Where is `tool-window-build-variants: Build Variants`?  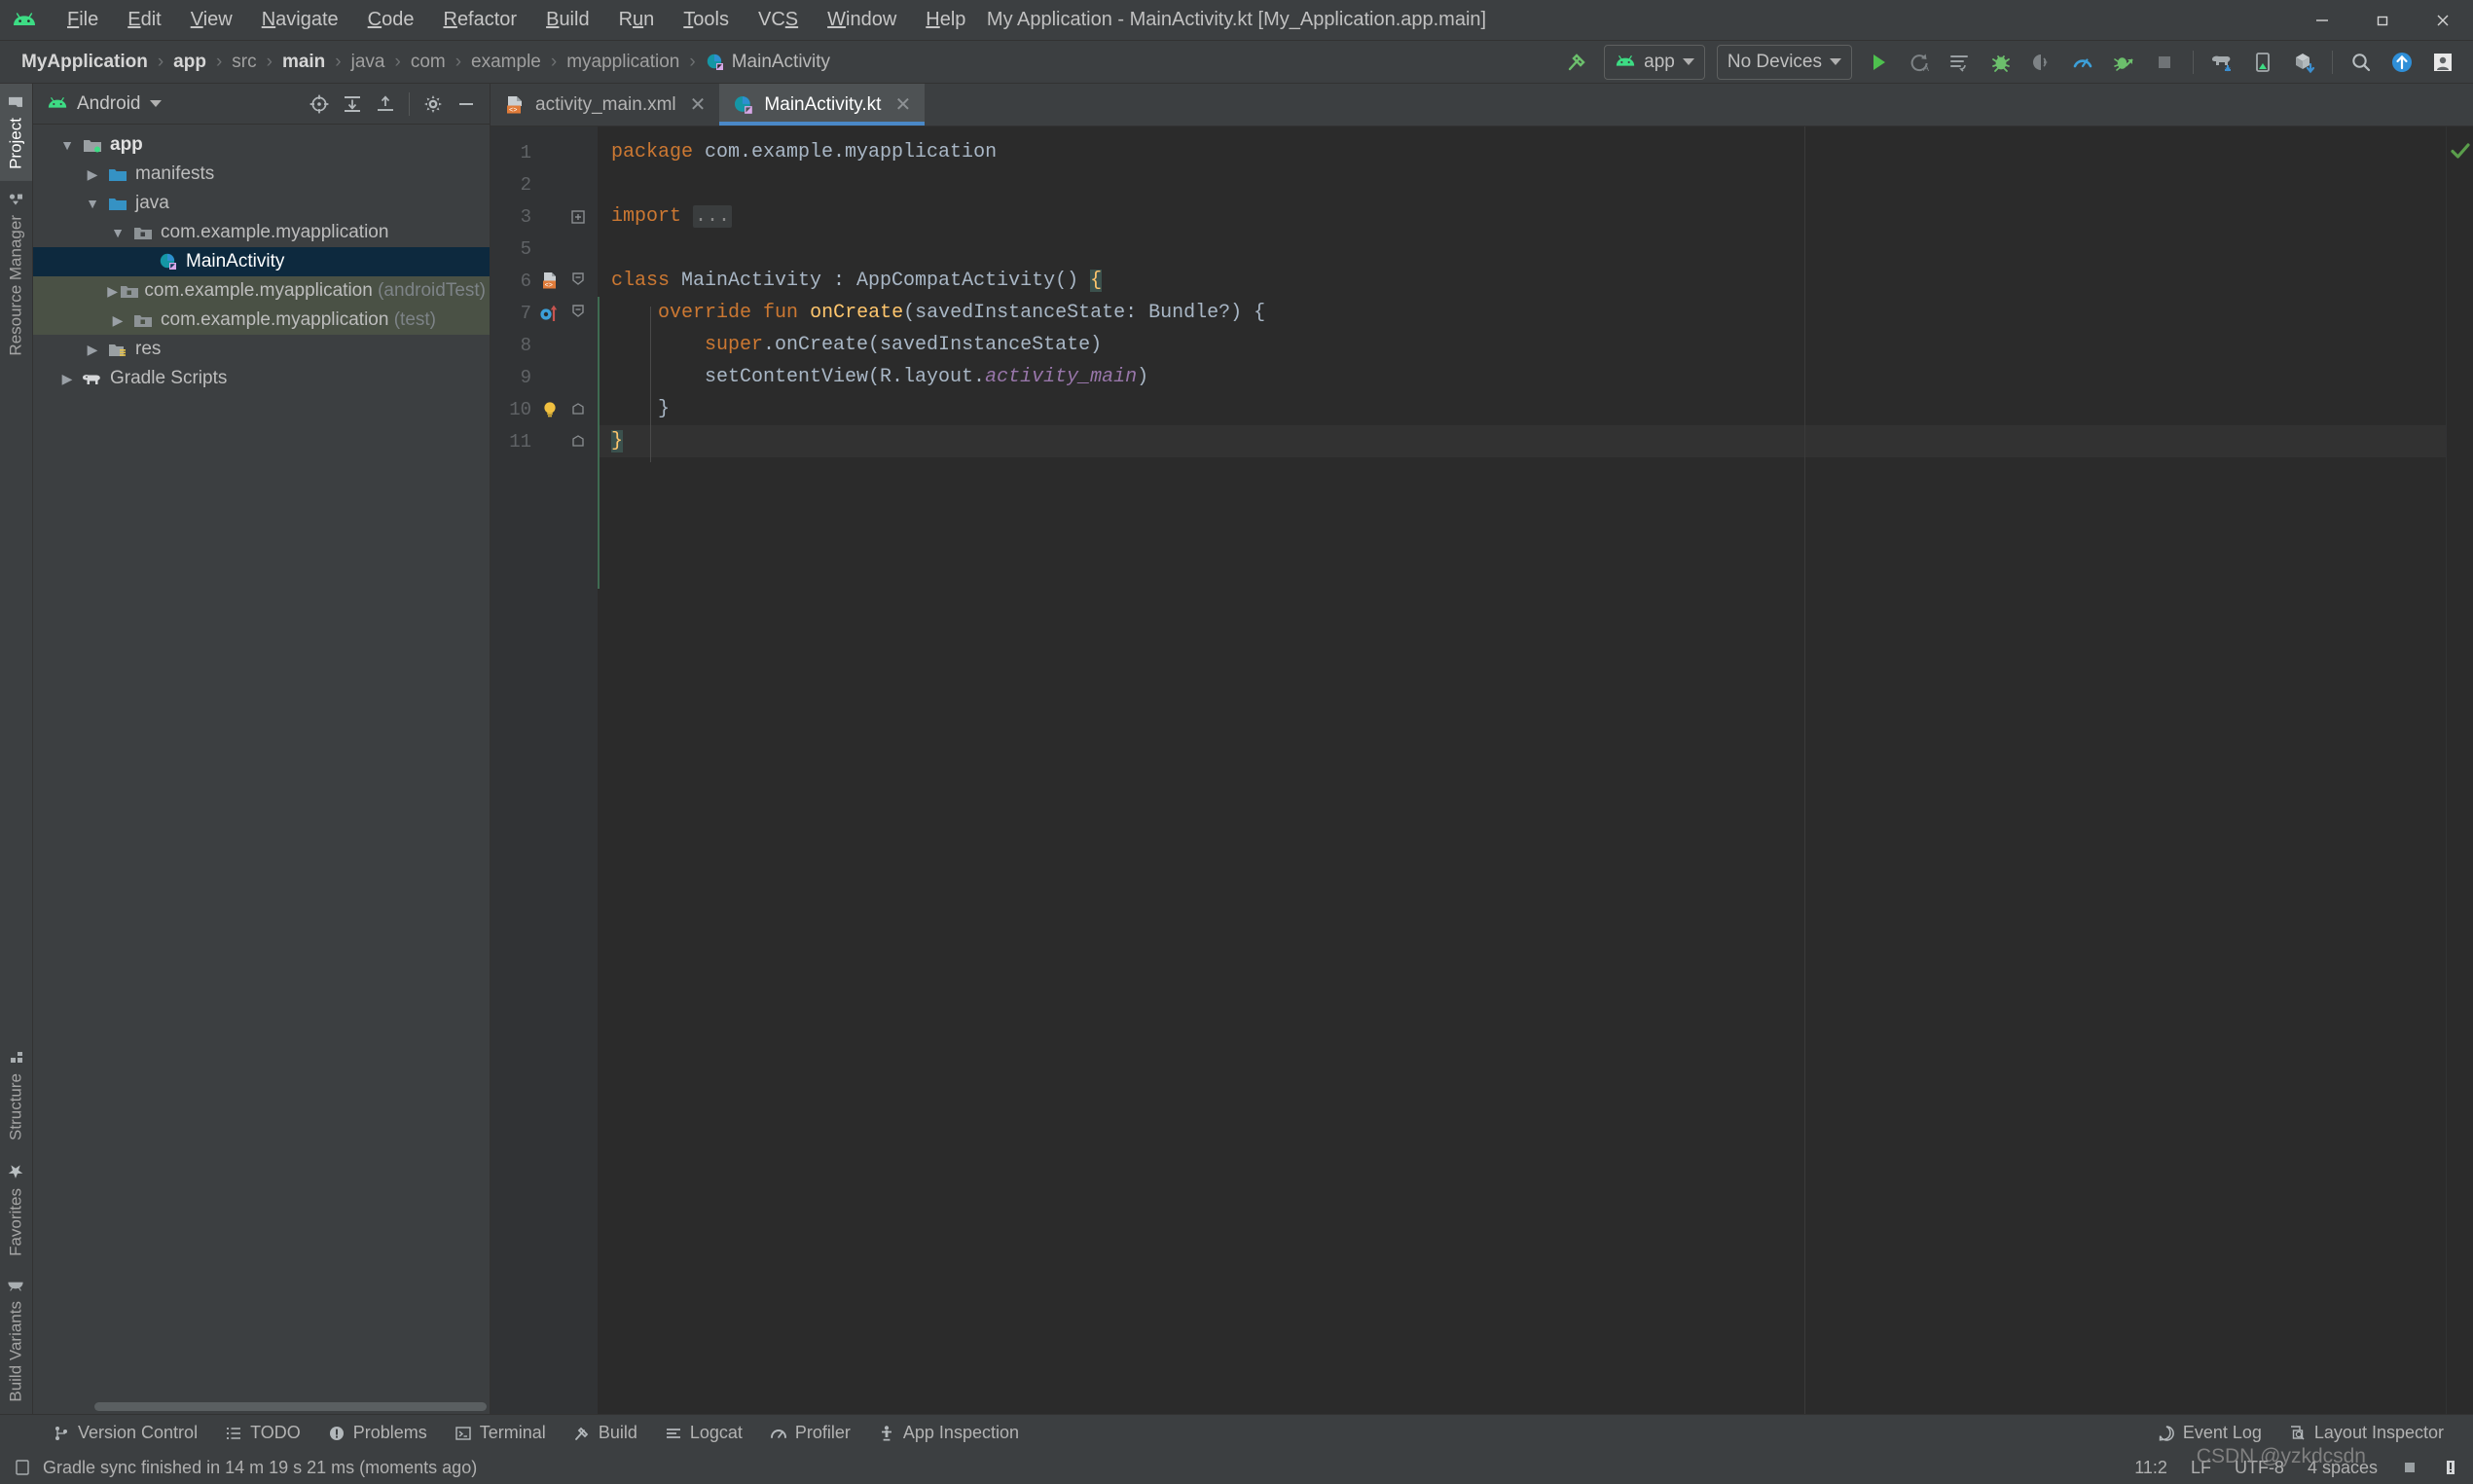 tool-window-build-variants: Build Variants is located at coordinates (16, 1341).